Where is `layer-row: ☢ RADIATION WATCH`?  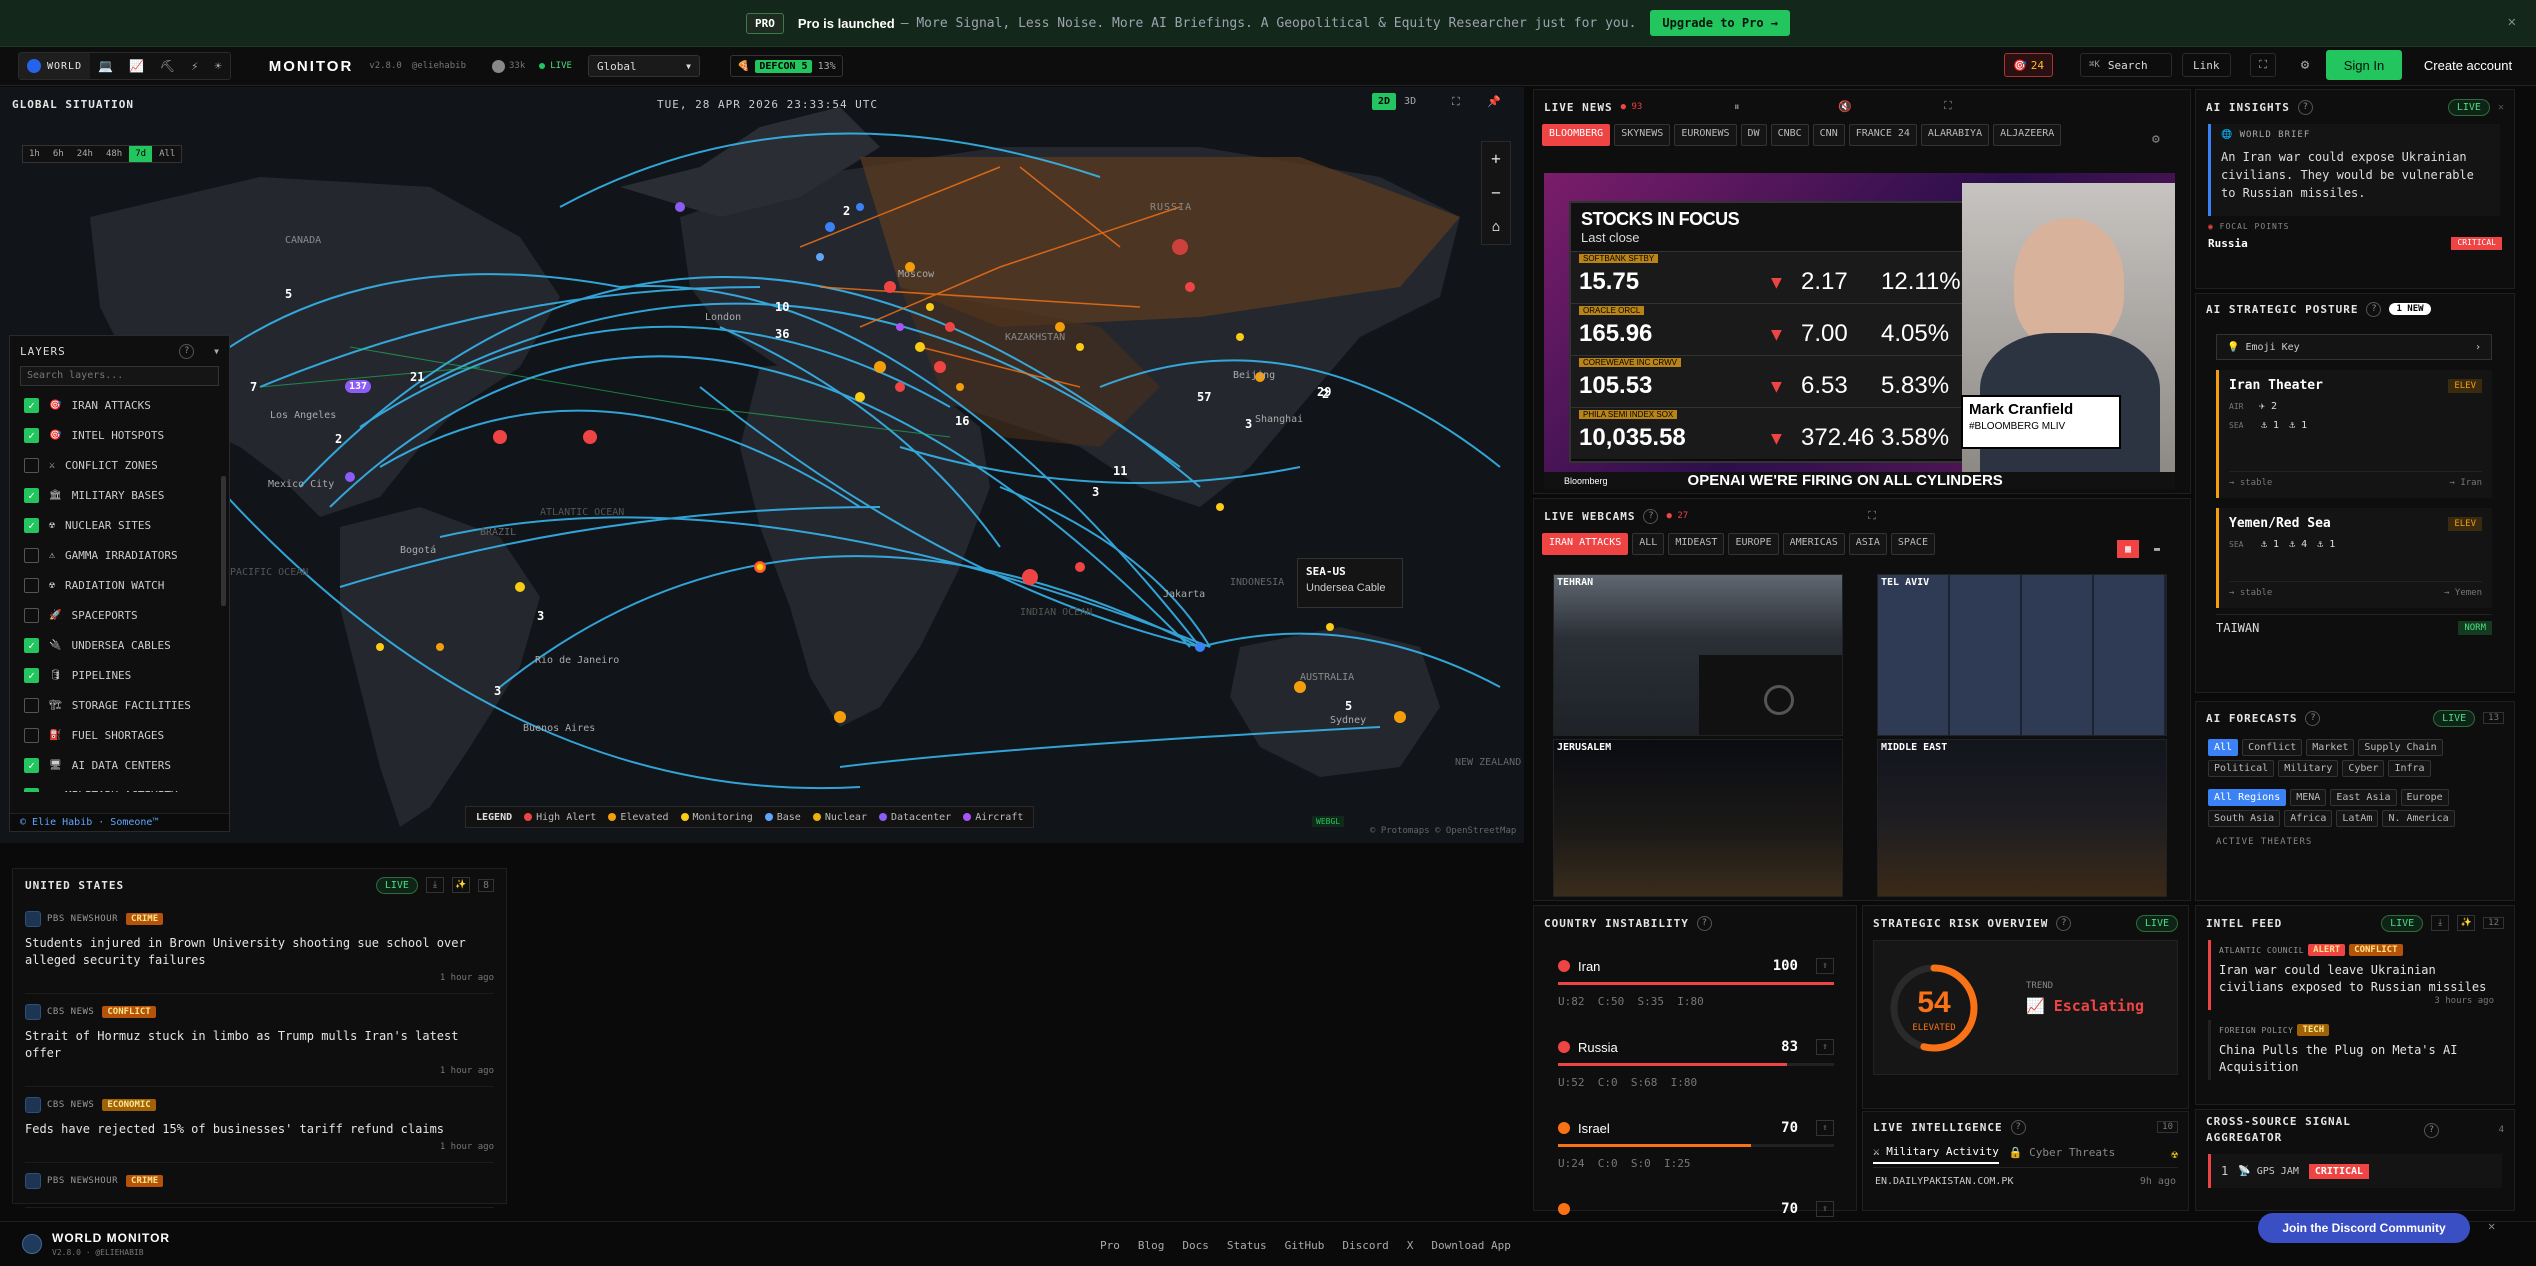
layer-row: ☢ RADIATION WATCH is located at coordinates (119, 585).